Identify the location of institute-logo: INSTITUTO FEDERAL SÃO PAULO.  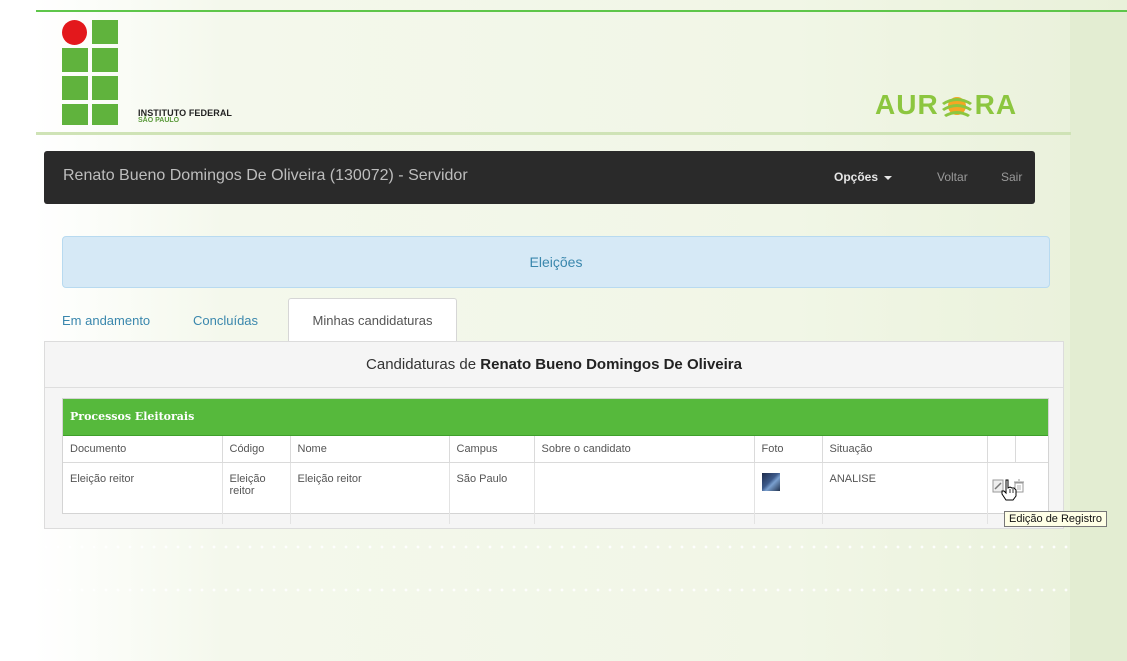
(172, 72).